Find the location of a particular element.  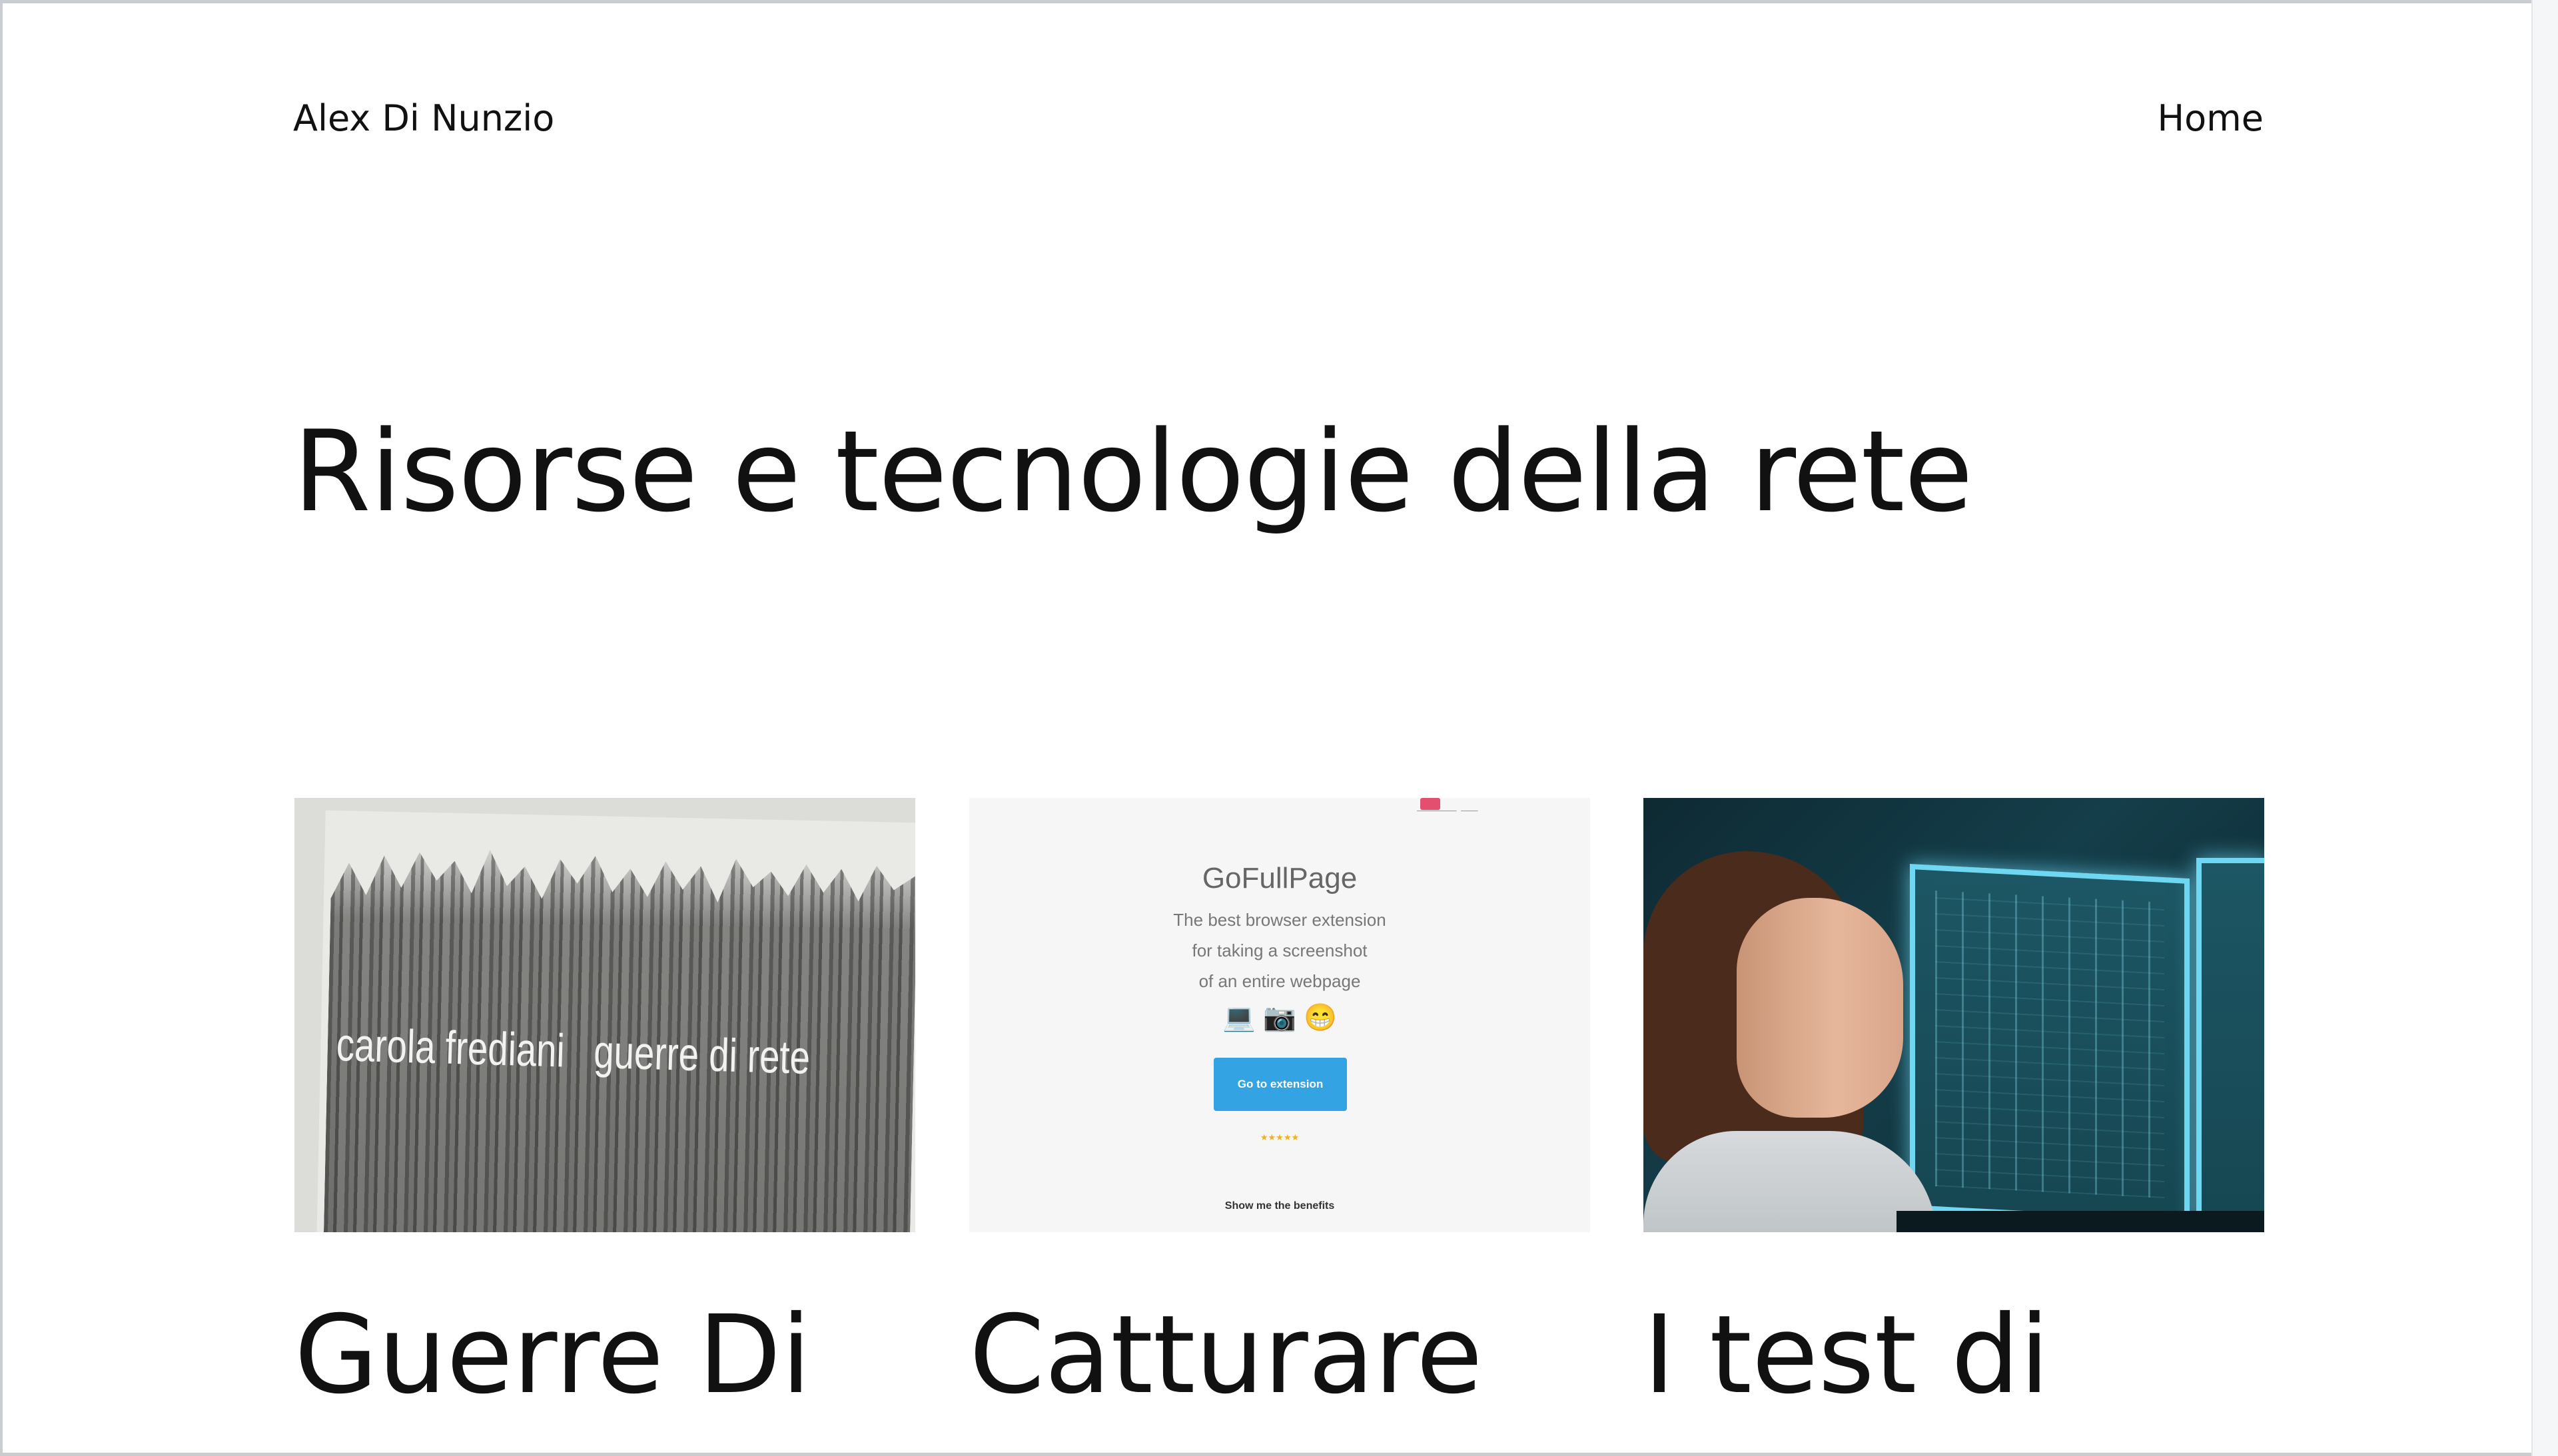

smiley-icon: 😁 is located at coordinates (1320, 1017).